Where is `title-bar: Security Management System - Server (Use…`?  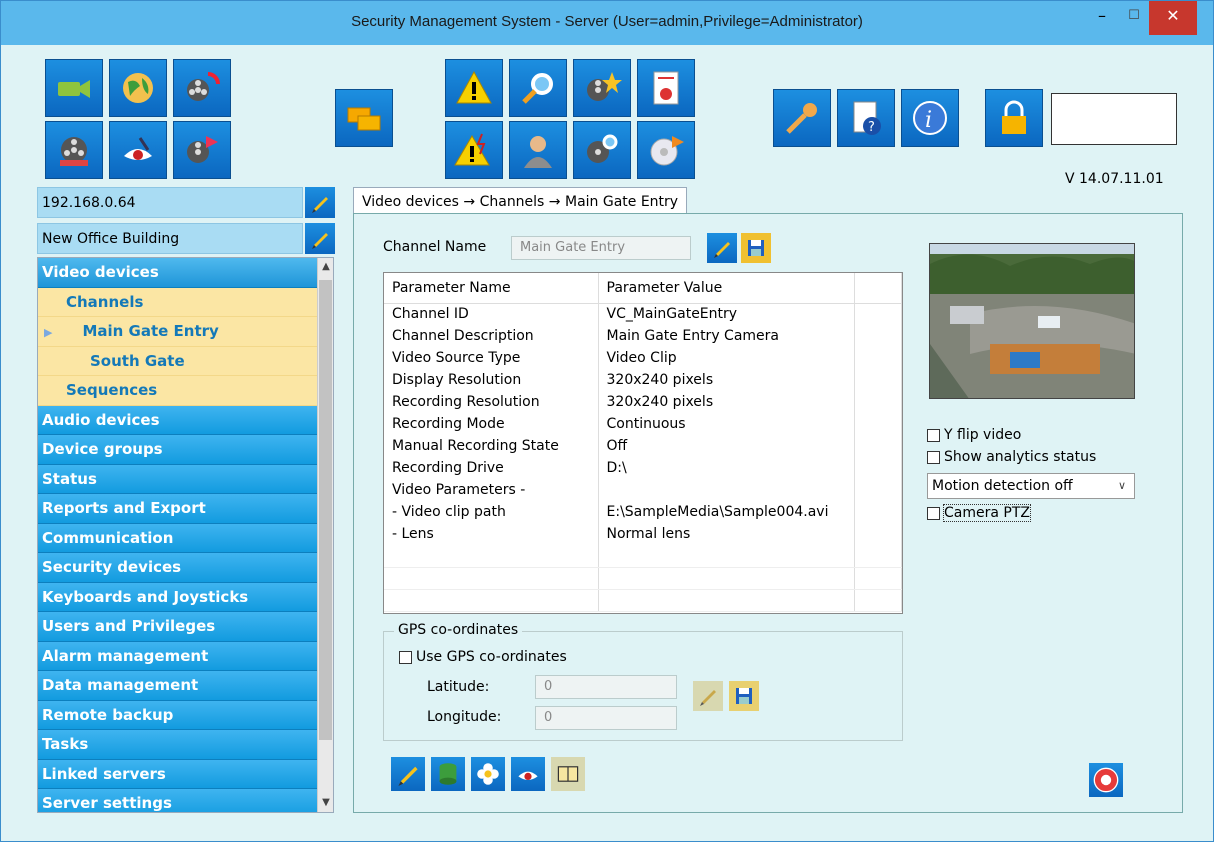
title-bar: Security Management System - Server (Use… is located at coordinates (607, 23).